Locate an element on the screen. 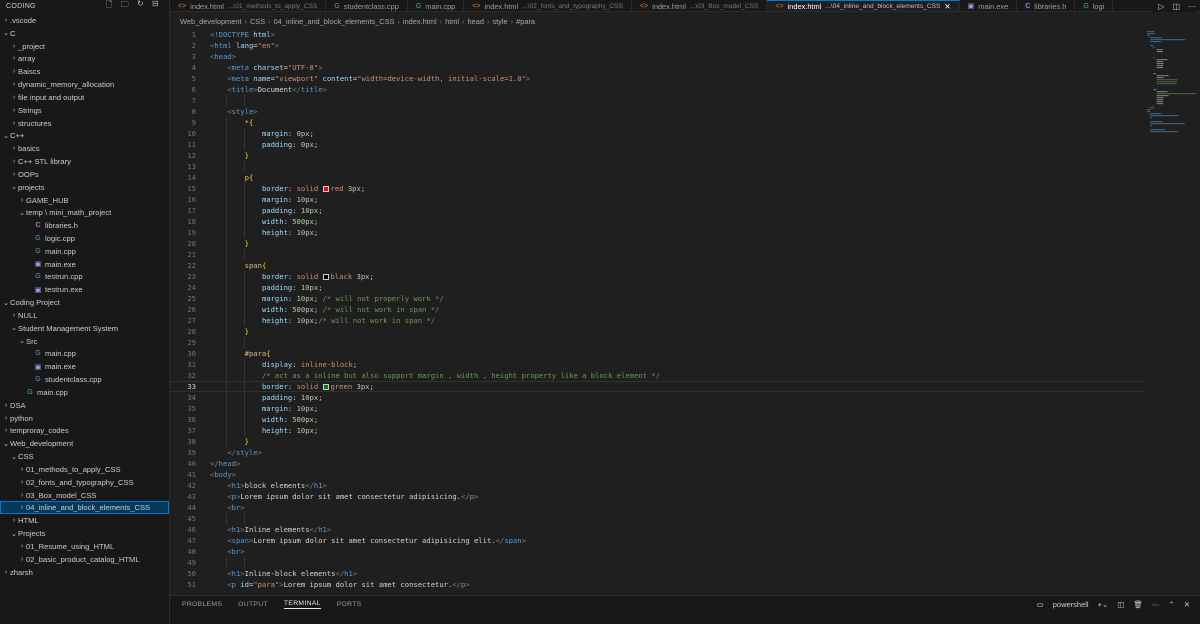 The image size is (1200, 624). panel-tab-ports: PORTS is located at coordinates (349, 604).